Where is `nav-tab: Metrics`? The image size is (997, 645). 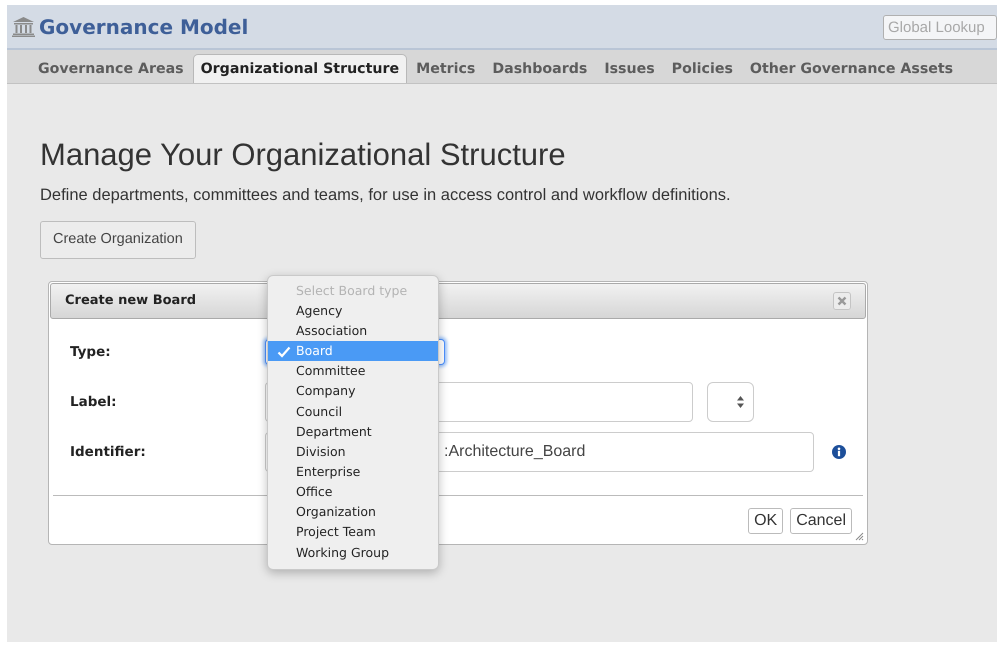
nav-tab: Metrics is located at coordinates (446, 68).